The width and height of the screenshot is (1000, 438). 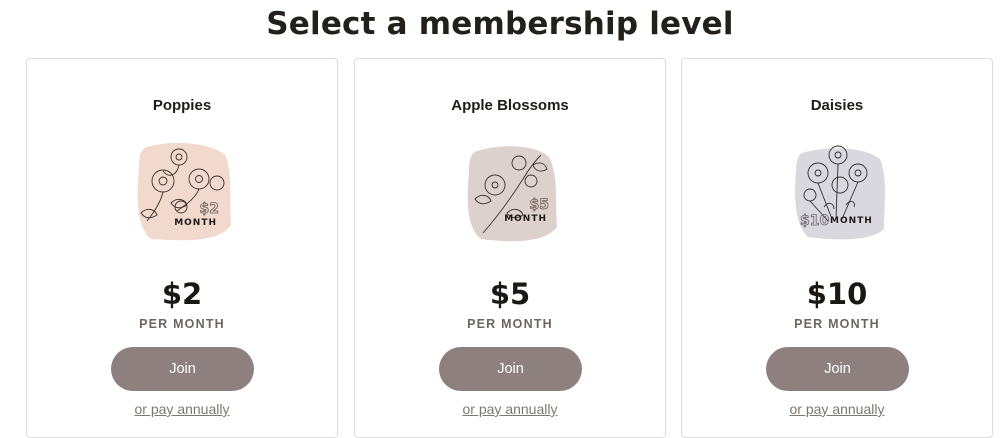 What do you see at coordinates (539, 205) in the screenshot?
I see `badge-amount: $5` at bounding box center [539, 205].